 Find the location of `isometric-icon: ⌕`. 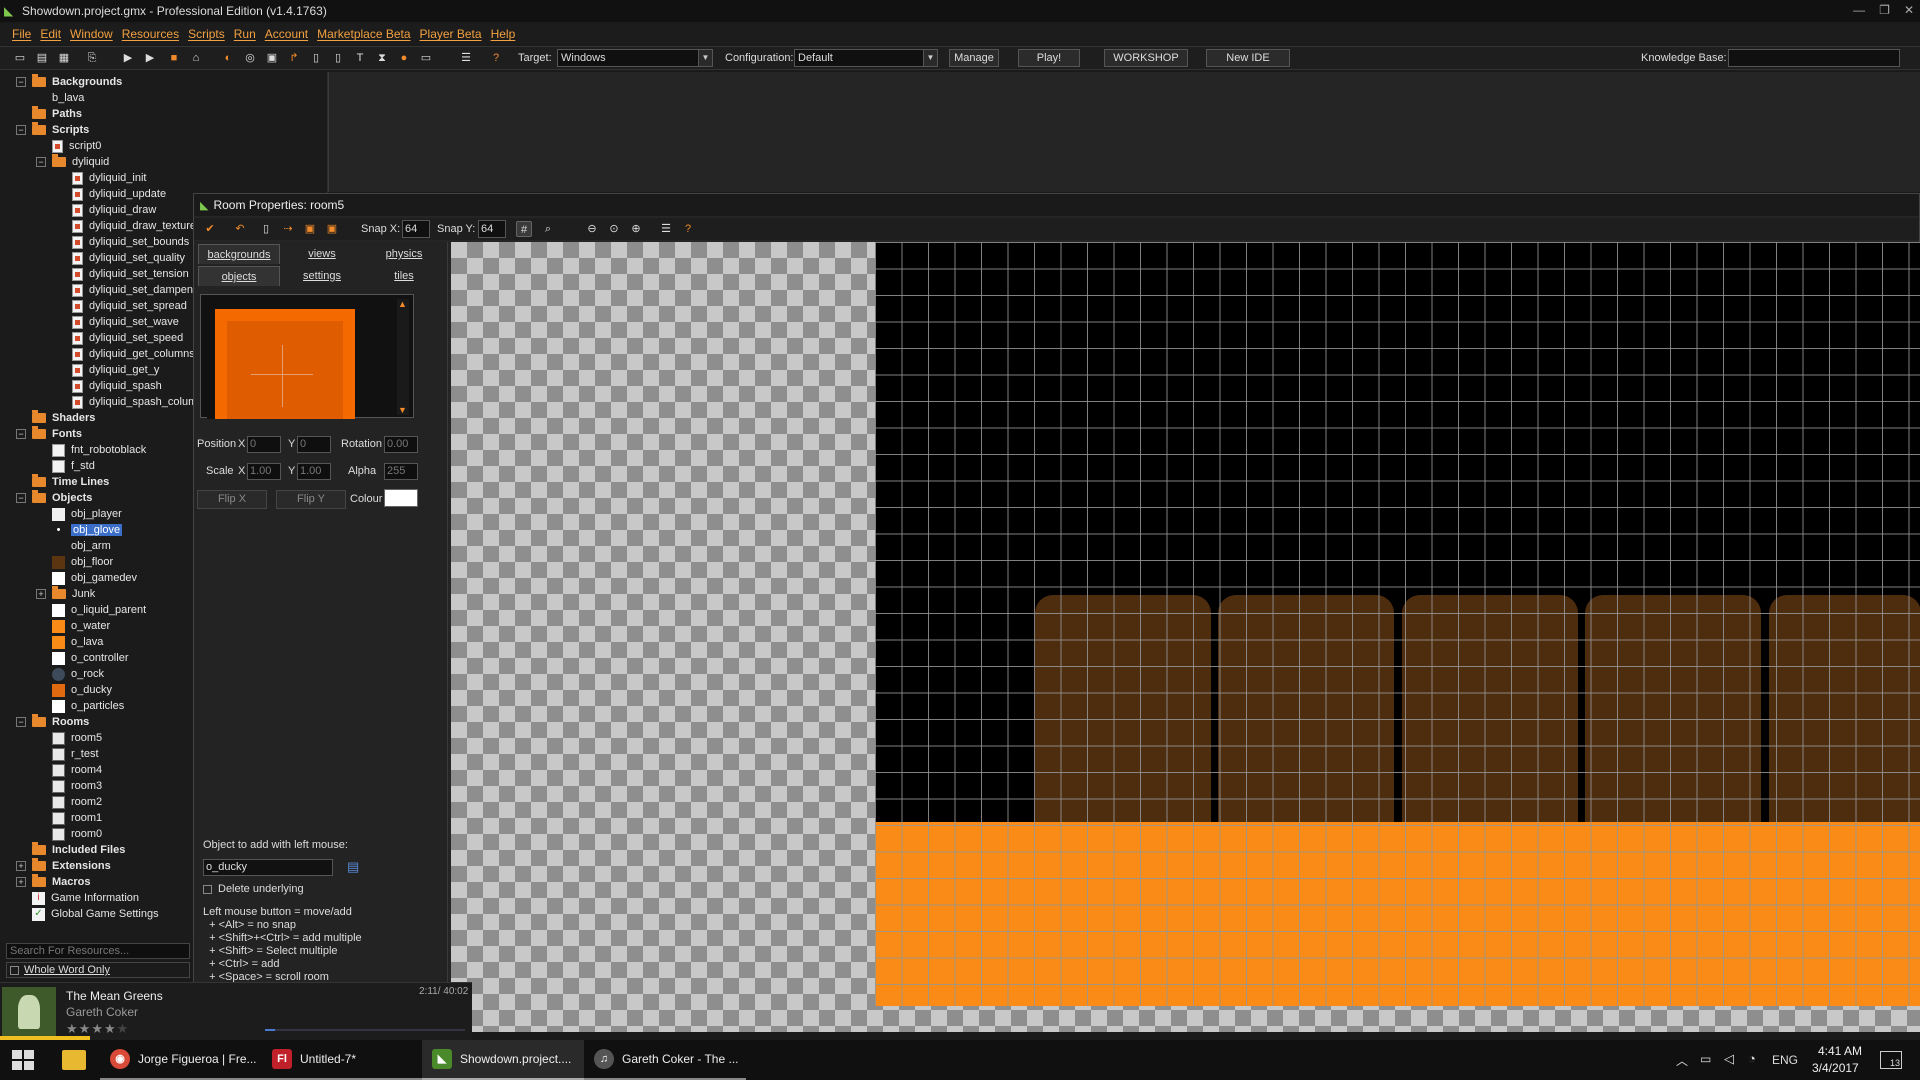

isometric-icon: ⌕ is located at coordinates (548, 229).